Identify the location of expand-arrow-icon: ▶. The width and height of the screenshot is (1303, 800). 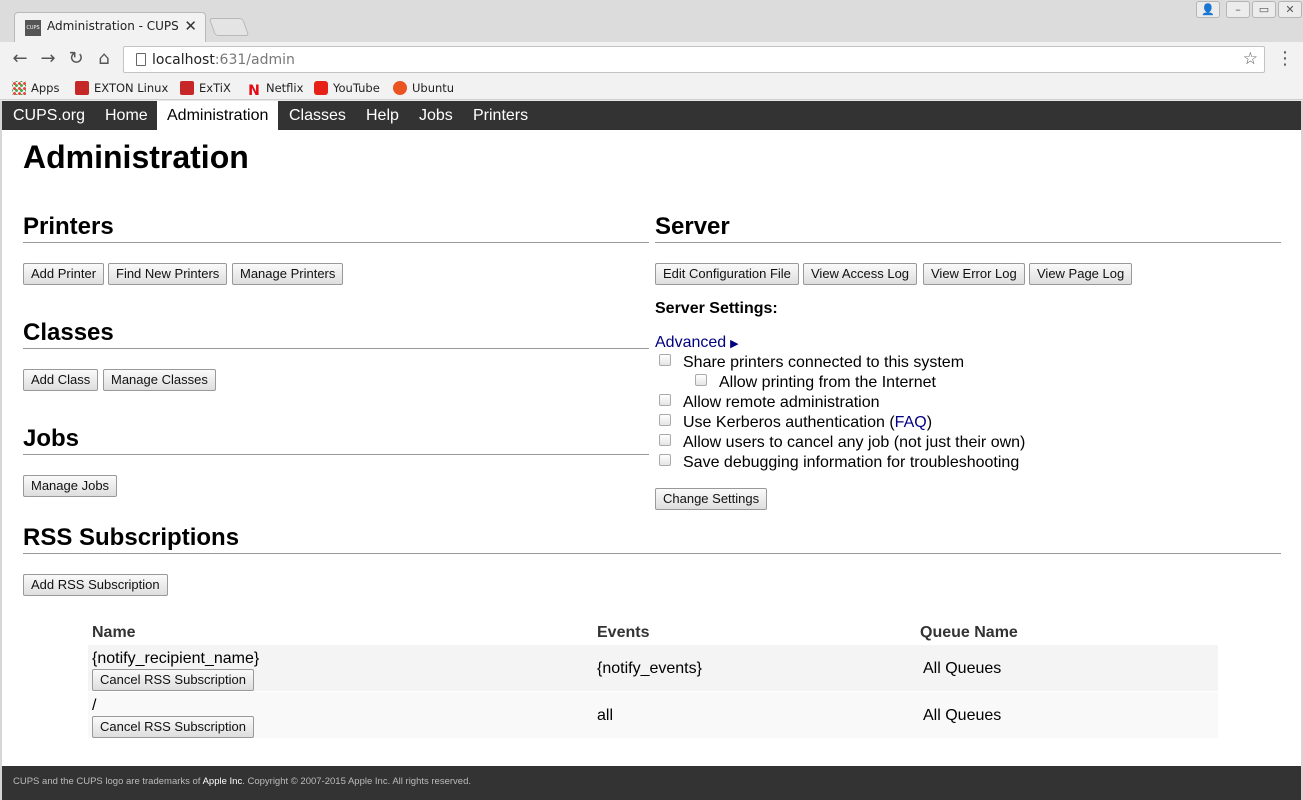
(734, 344).